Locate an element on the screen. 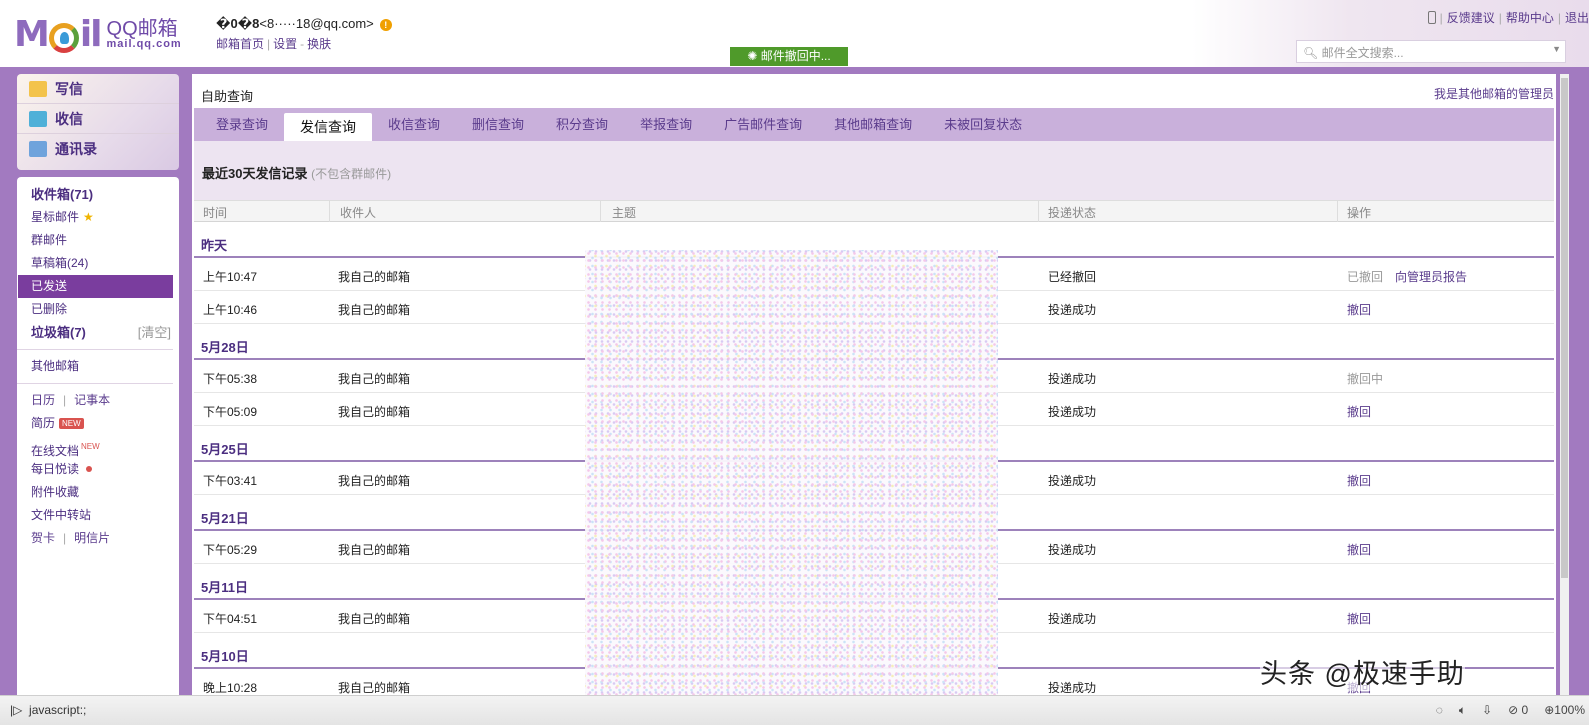 This screenshot has width=1589, height=725. settings-link: 设置 is located at coordinates (285, 44).